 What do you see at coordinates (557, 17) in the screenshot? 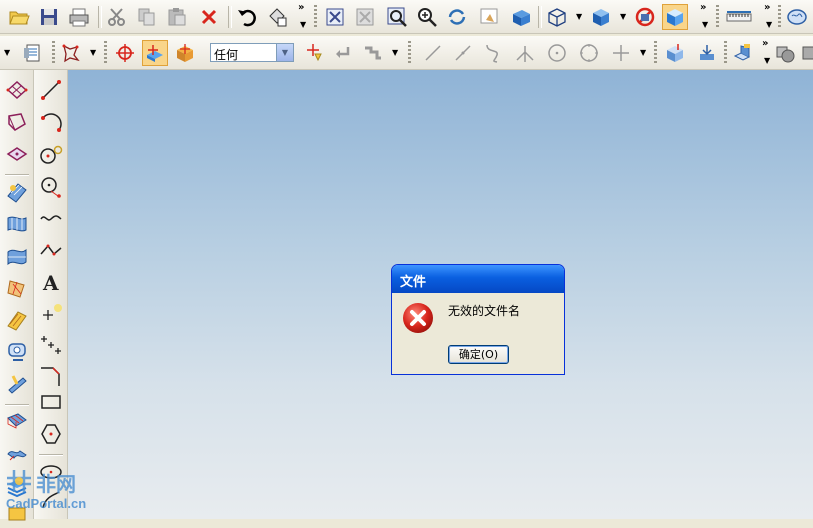
I see `wireframe-cube-icon` at bounding box center [557, 17].